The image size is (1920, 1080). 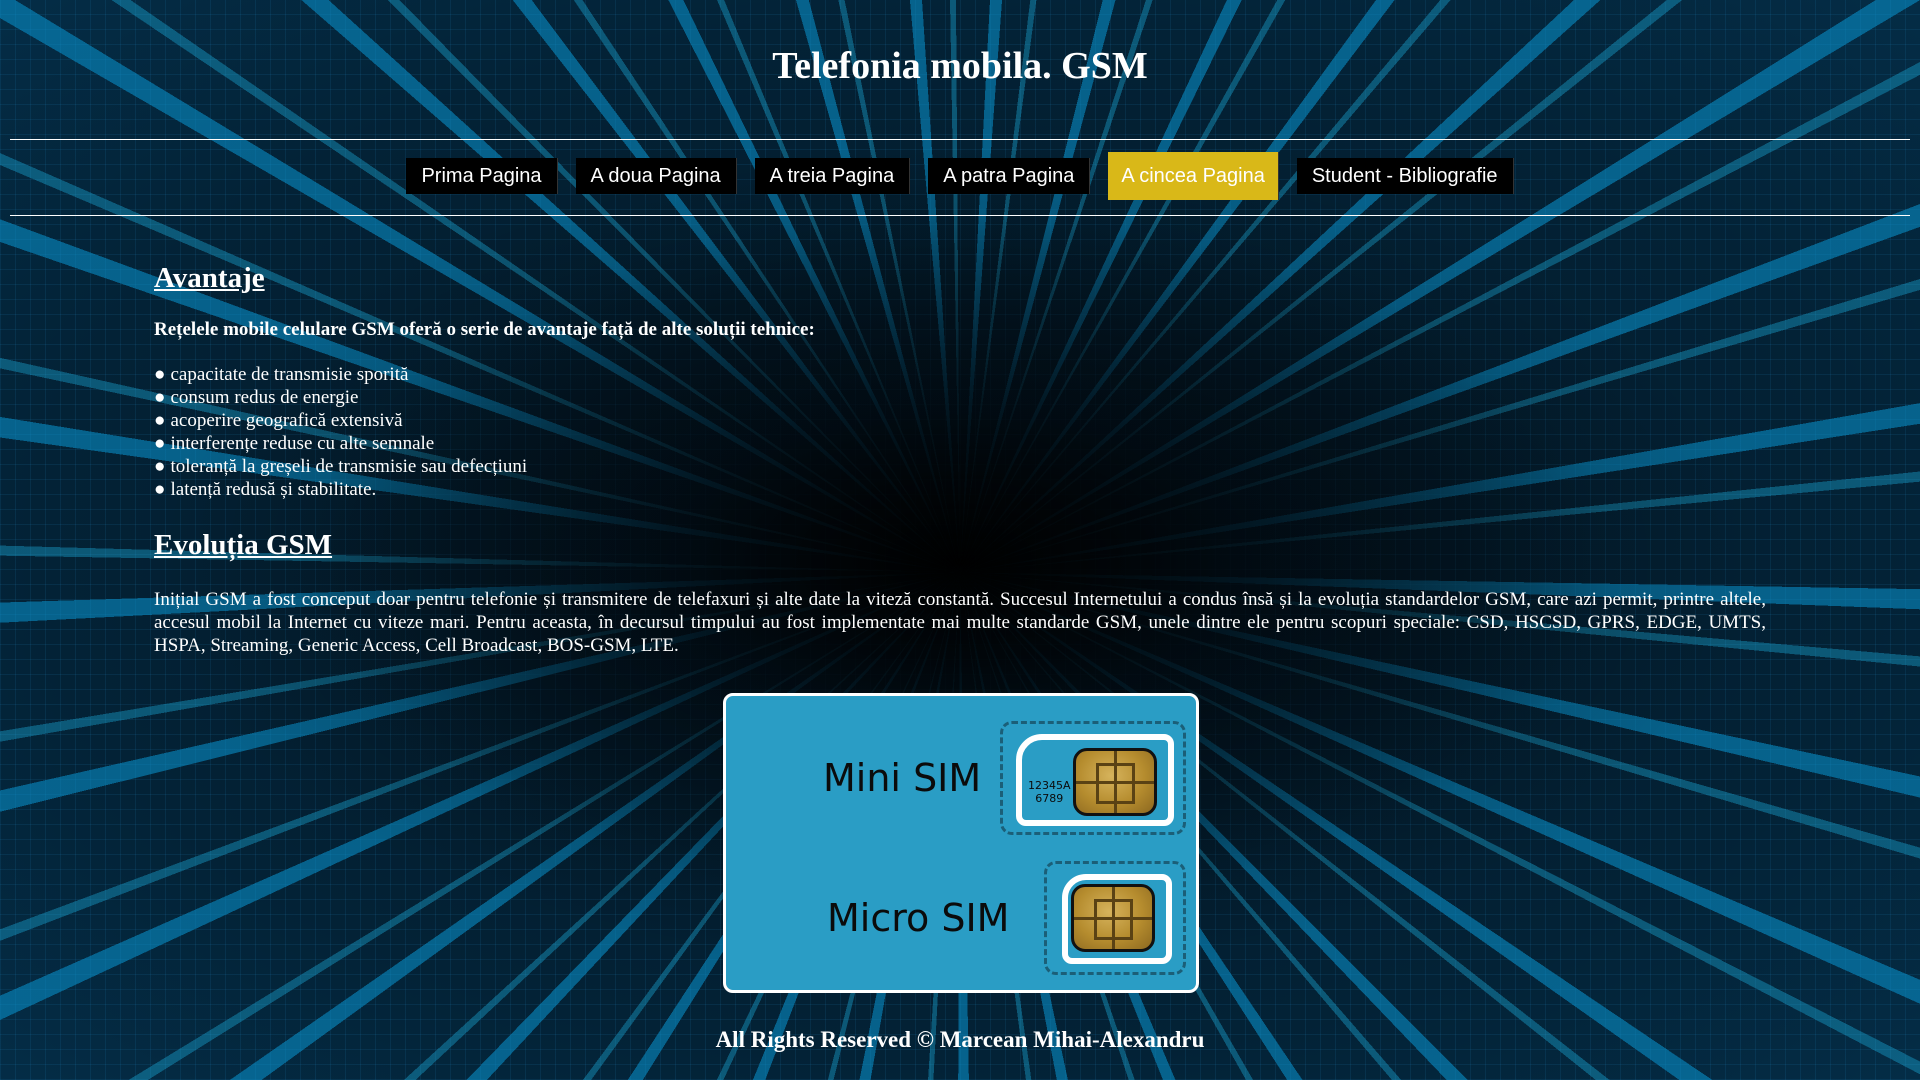 I want to click on bottom-divider, so click(x=960, y=215).